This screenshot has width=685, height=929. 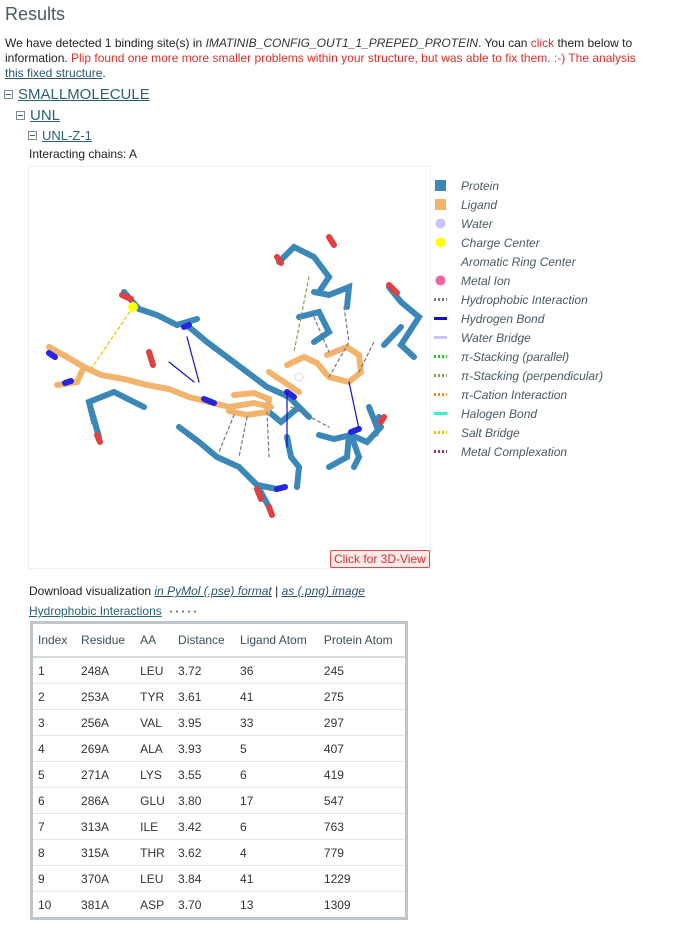 I want to click on table-cell: ALA, so click(x=154, y=748).